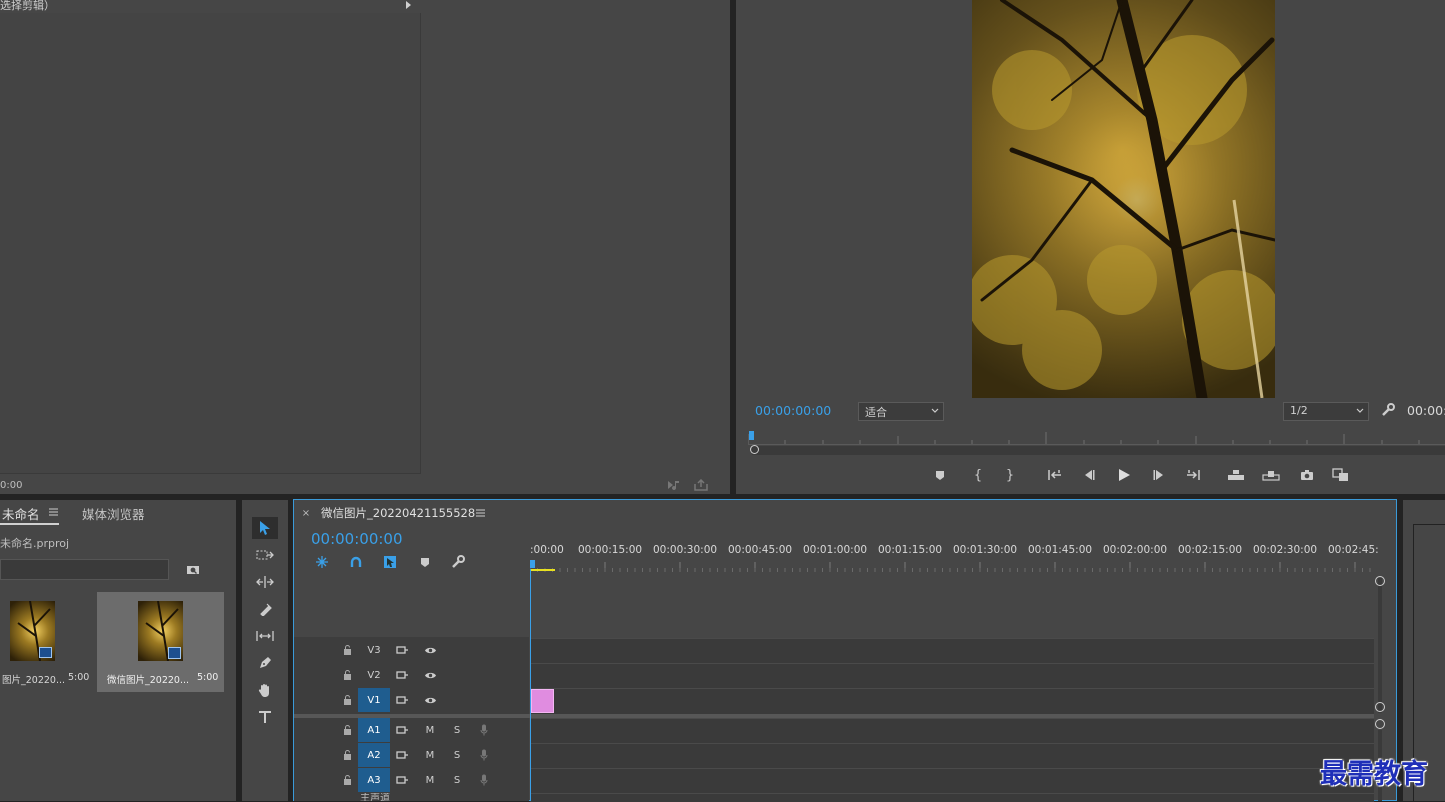  What do you see at coordinates (952, 730) in the screenshot?
I see `track-content-a1` at bounding box center [952, 730].